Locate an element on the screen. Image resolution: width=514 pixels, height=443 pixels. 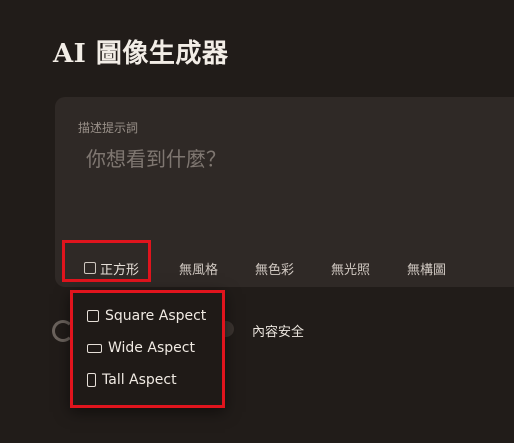
menu-item-wide-aspect: Wide Aspect is located at coordinates (141, 348).